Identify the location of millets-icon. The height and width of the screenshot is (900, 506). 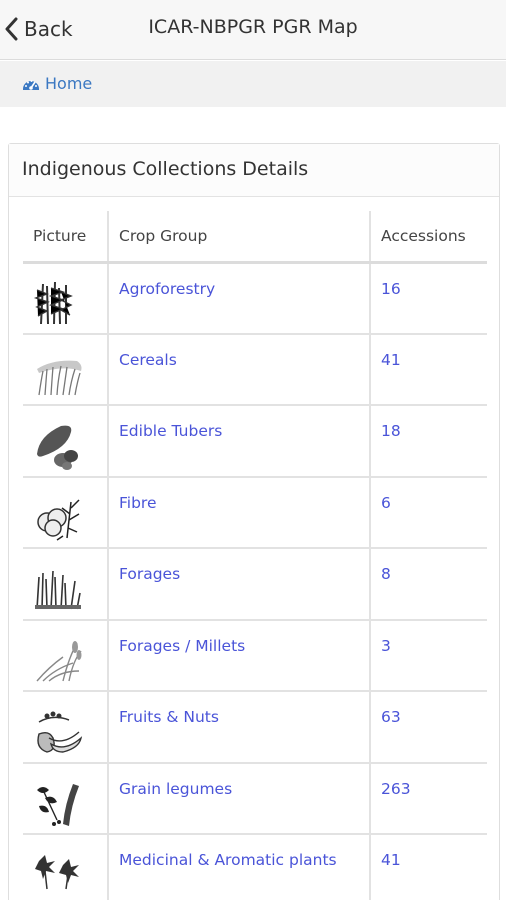
(59, 661).